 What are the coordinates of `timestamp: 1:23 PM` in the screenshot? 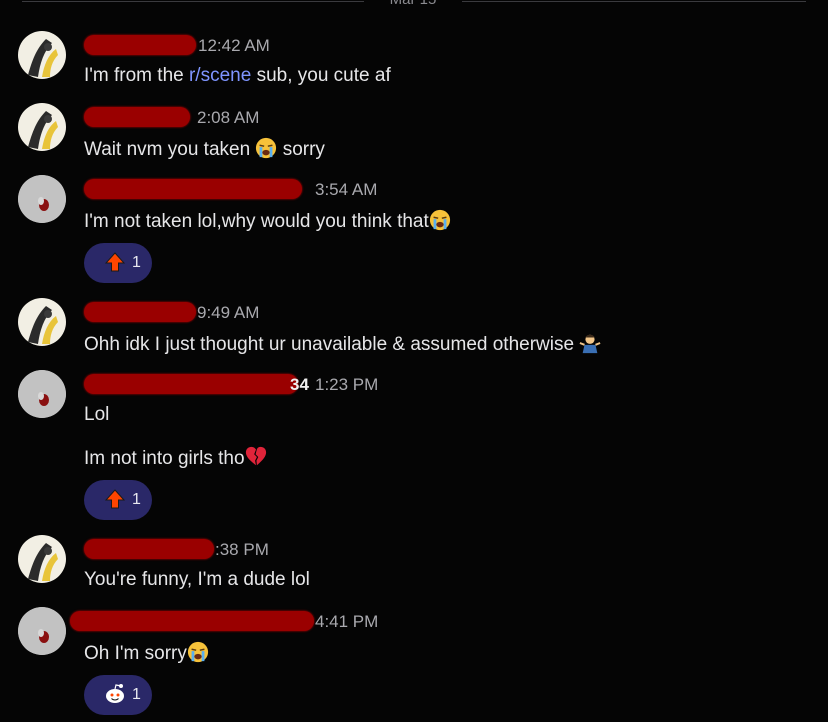 It's located at (347, 384).